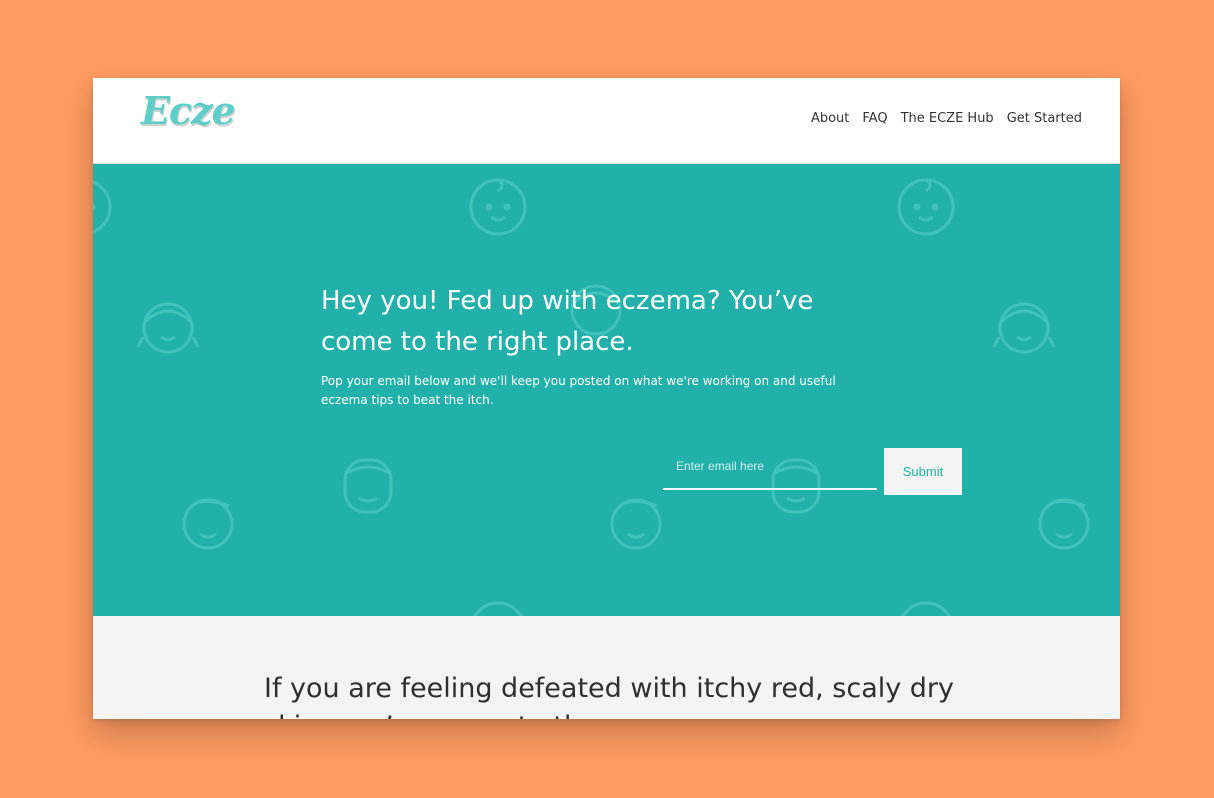 The width and height of the screenshot is (1214, 798). Describe the element at coordinates (923, 471) in the screenshot. I see `submit-button: Submit` at that location.